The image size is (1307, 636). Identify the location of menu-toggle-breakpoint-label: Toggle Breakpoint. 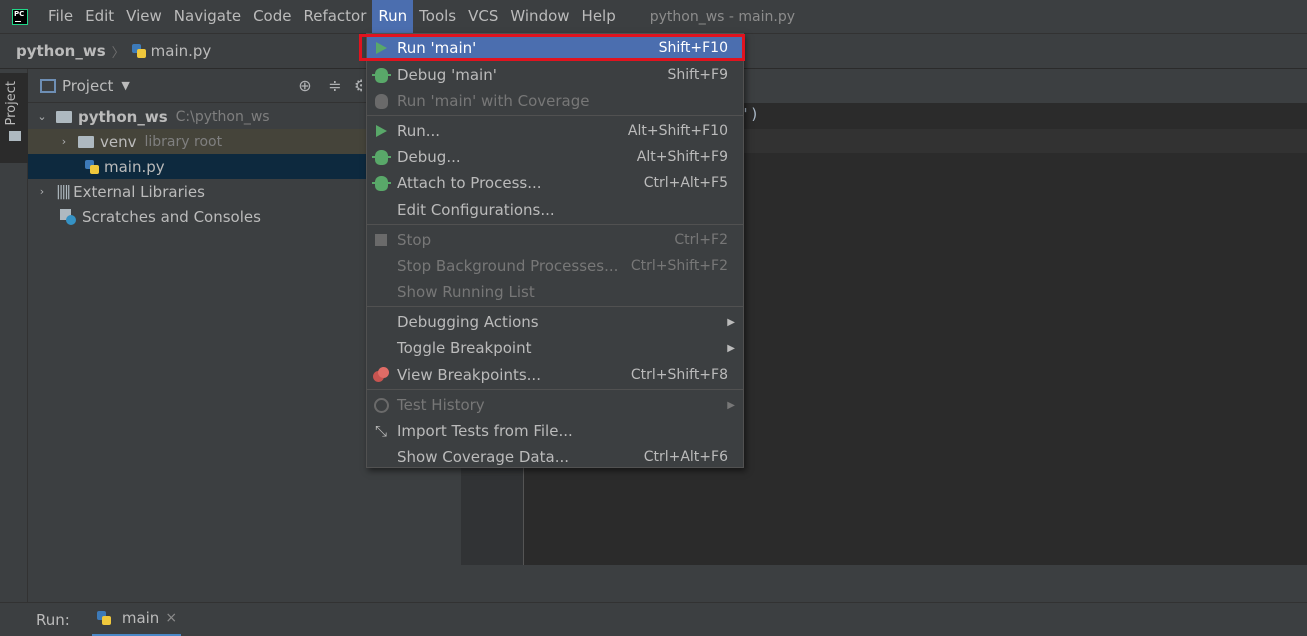
(464, 348).